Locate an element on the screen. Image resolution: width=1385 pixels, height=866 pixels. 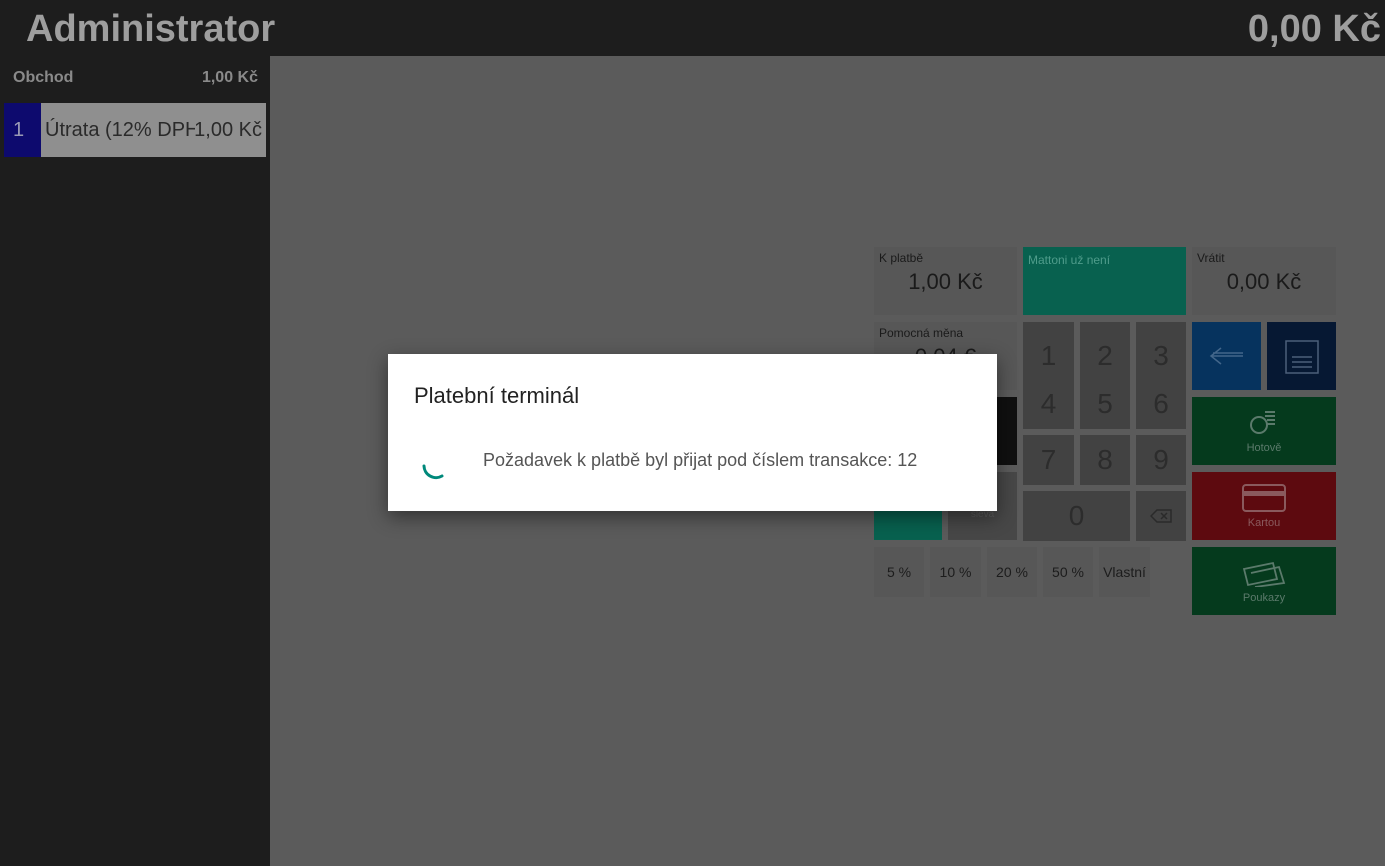
top-bar: Administrator 0,00 Kč is located at coordinates (692, 28).